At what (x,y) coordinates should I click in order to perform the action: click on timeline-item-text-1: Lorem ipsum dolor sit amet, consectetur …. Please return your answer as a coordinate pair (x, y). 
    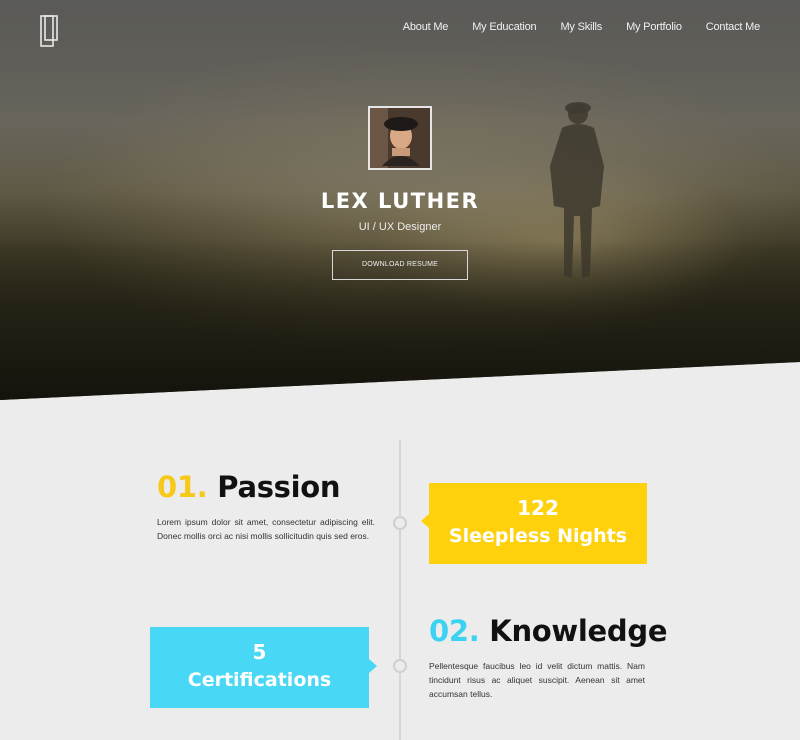
    Looking at the image, I should click on (266, 529).